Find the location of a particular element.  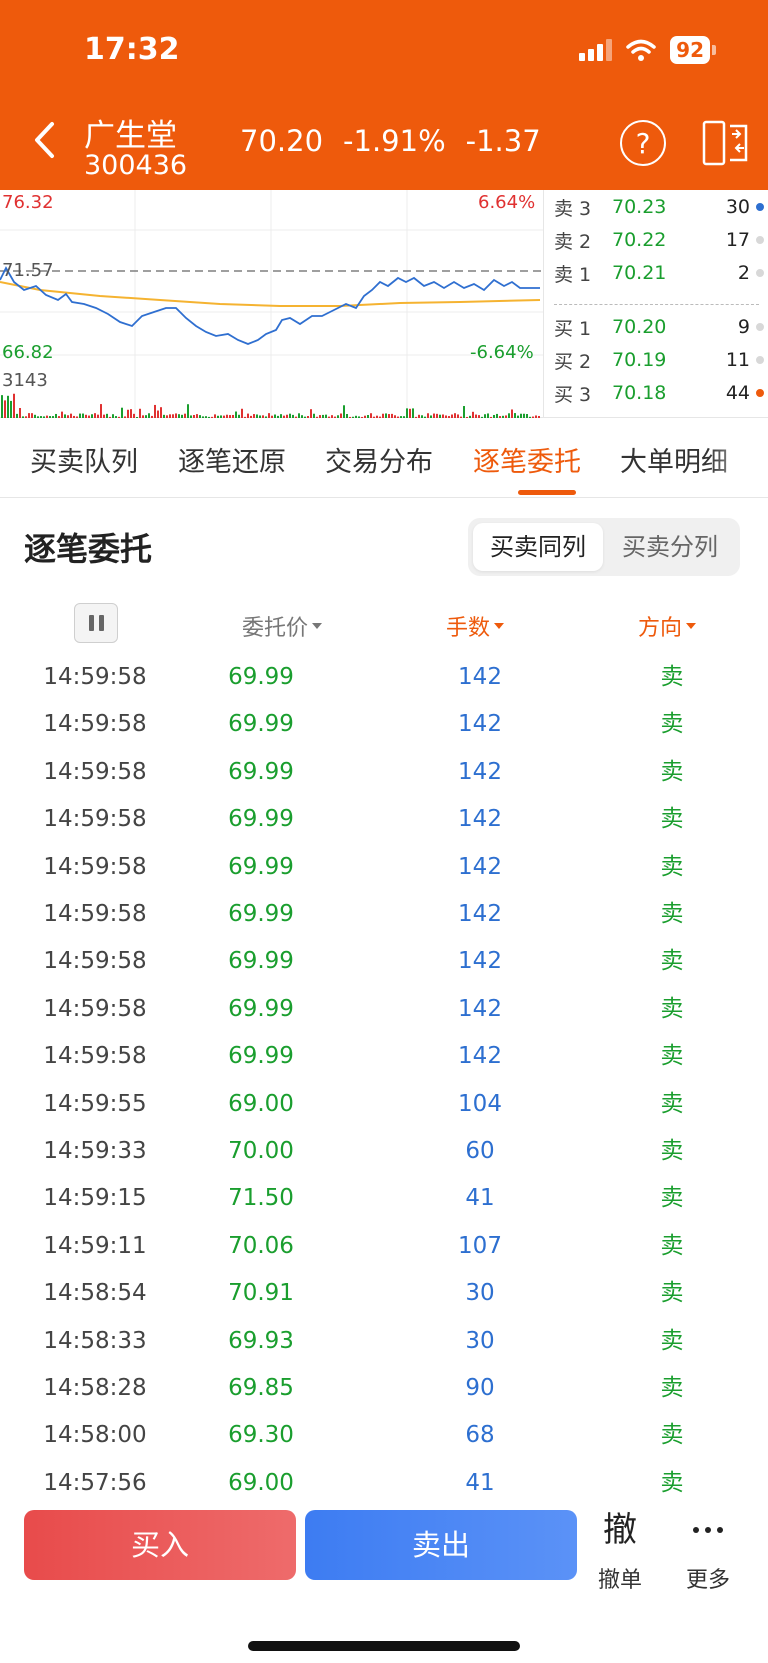

order-time: 14:59:15 is located at coordinates (95, 1198).